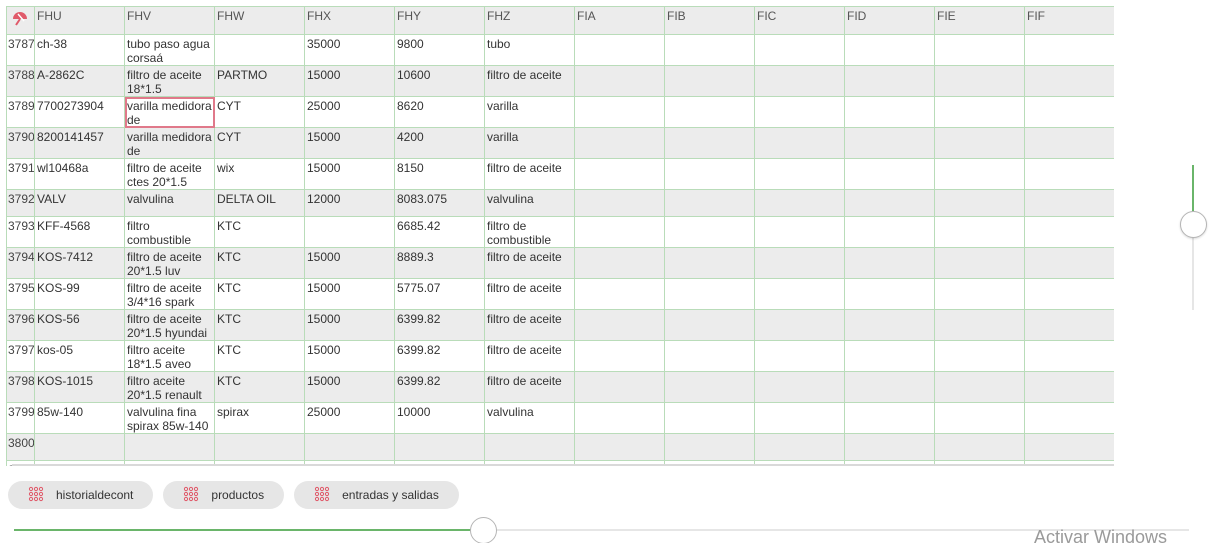 This screenshot has height=543, width=1223. Describe the element at coordinates (349, 203) in the screenshot. I see `table-cell: 12000` at that location.